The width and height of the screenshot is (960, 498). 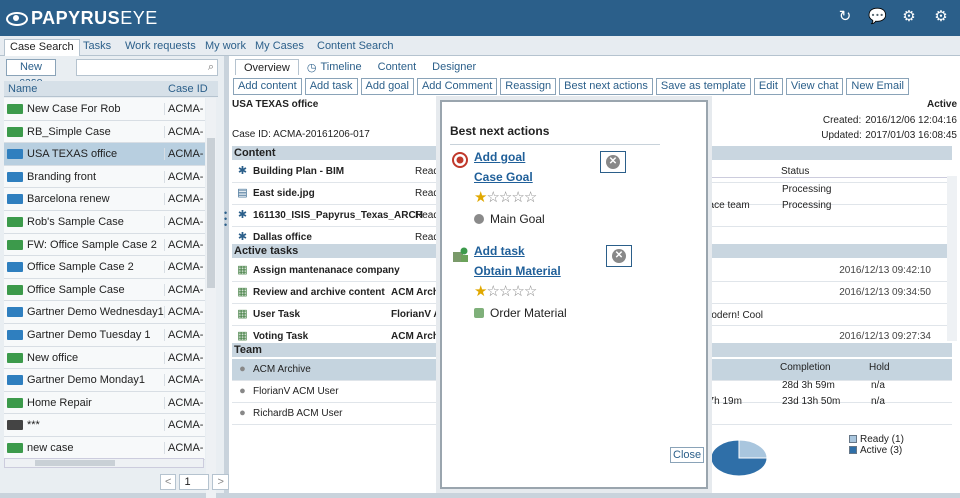 I want to click on toolbar-button: Reassign, so click(x=528, y=86).